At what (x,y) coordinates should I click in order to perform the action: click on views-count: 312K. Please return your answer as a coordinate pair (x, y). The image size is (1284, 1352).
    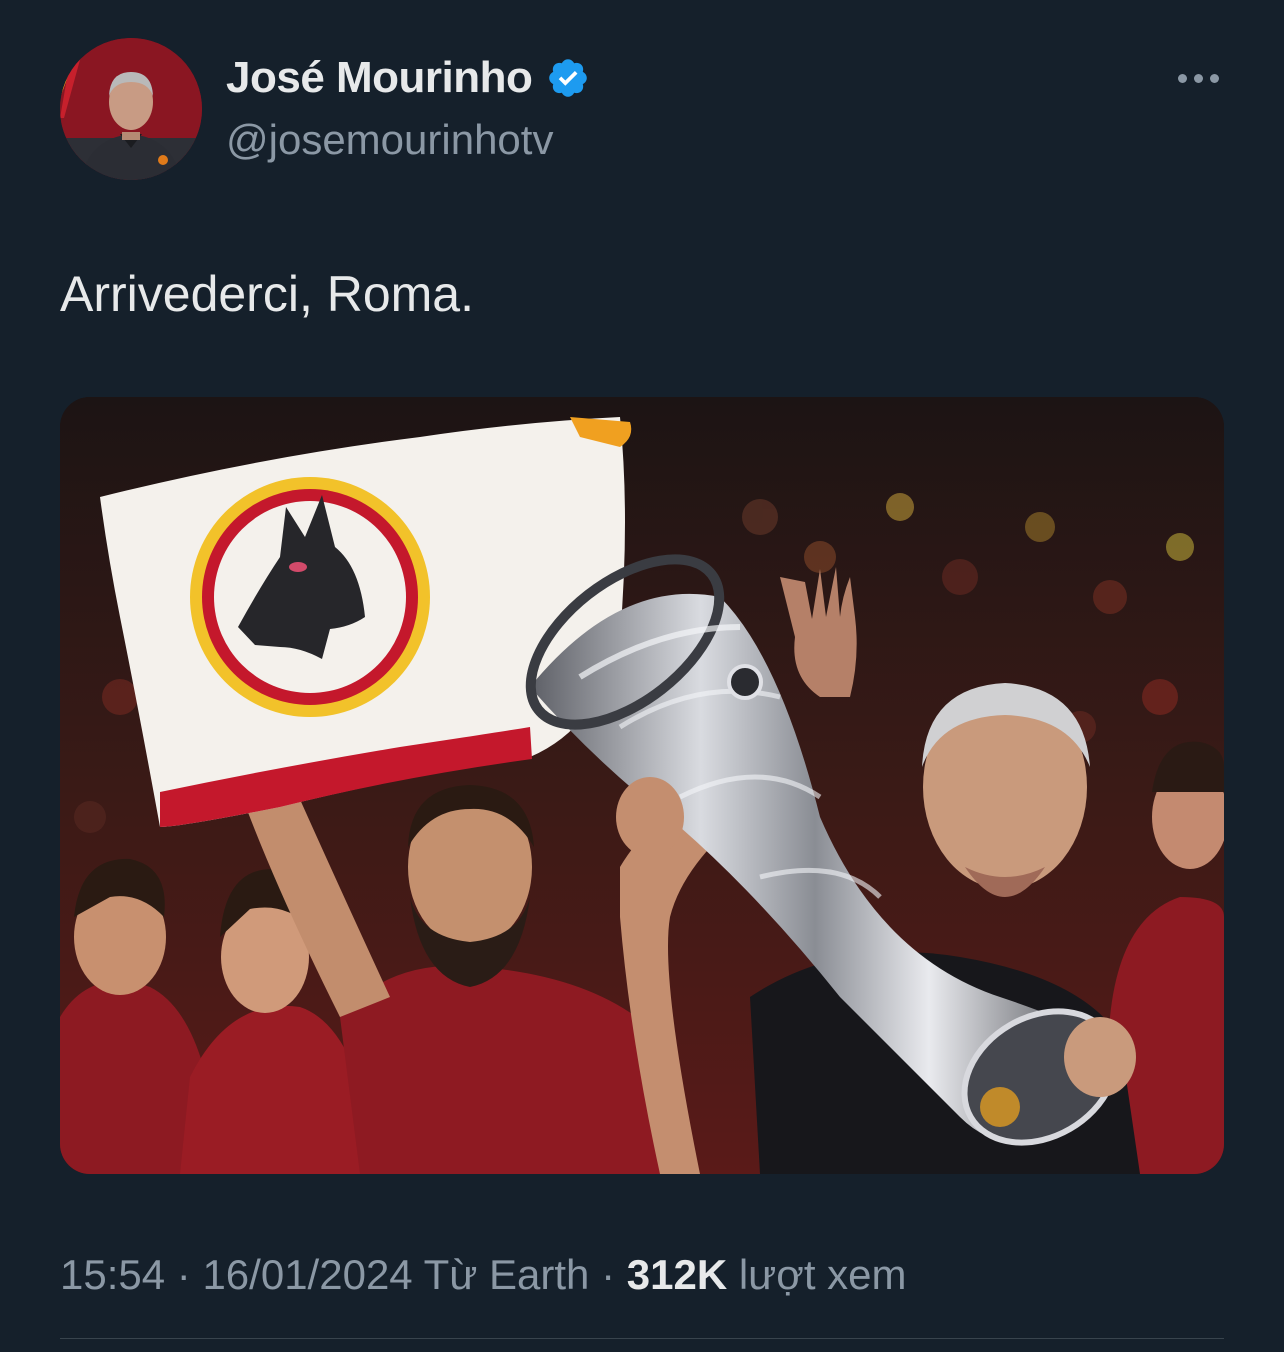
    Looking at the image, I should click on (677, 1274).